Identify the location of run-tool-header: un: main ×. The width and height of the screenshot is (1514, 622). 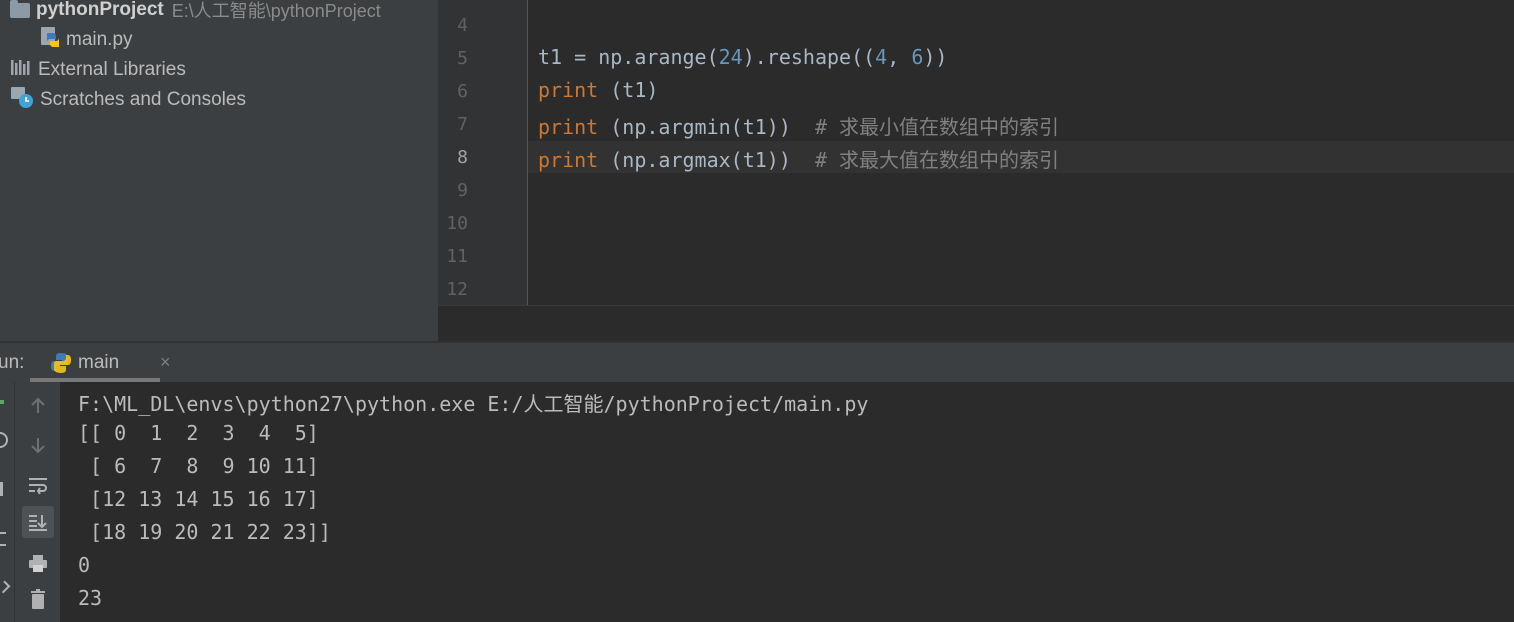
(757, 363).